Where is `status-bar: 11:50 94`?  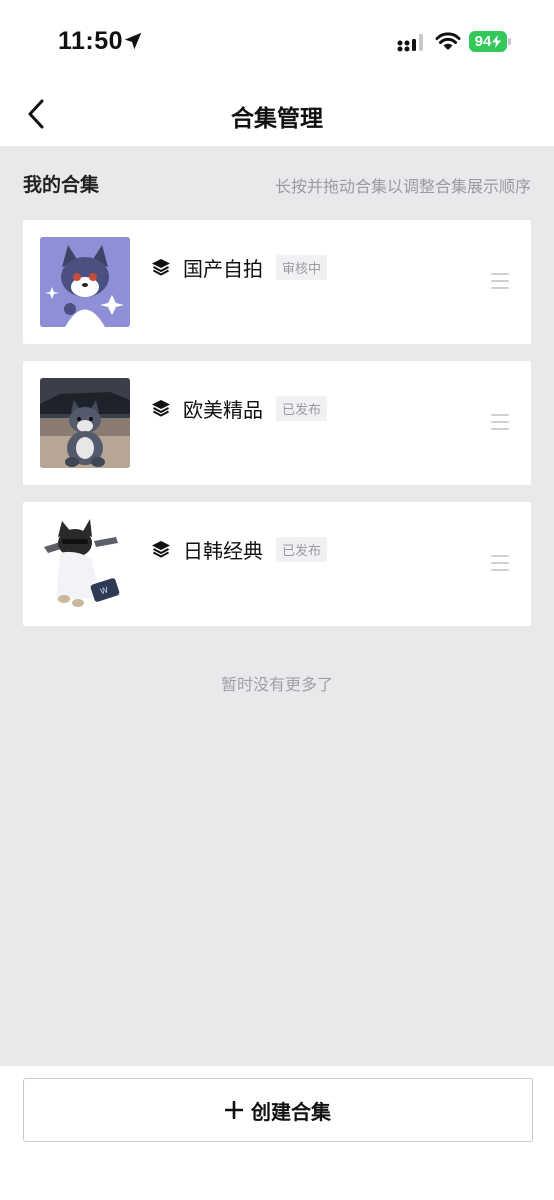
status-bar: 11:50 94 is located at coordinates (277, 42).